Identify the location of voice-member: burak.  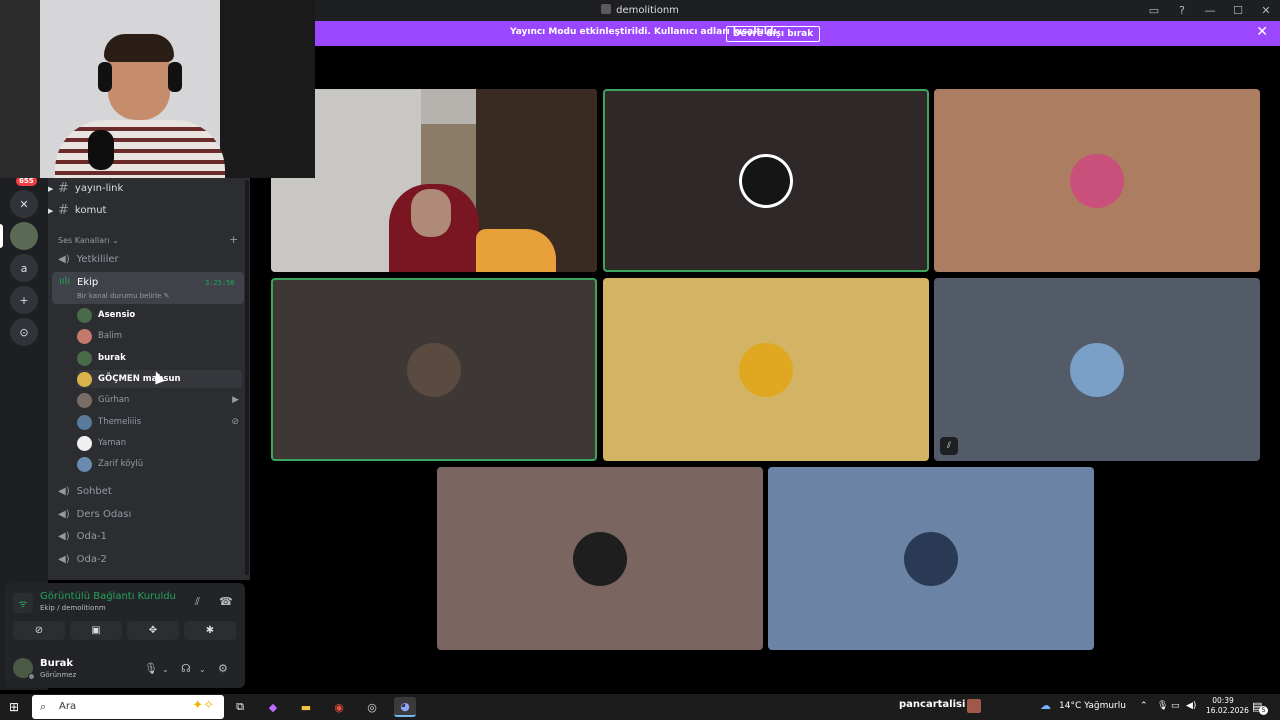
(159, 358).